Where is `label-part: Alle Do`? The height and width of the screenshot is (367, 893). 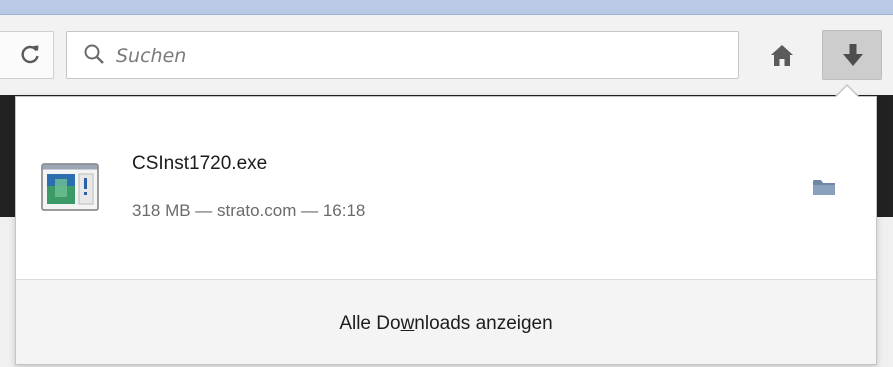
label-part: Alle Do is located at coordinates (370, 323).